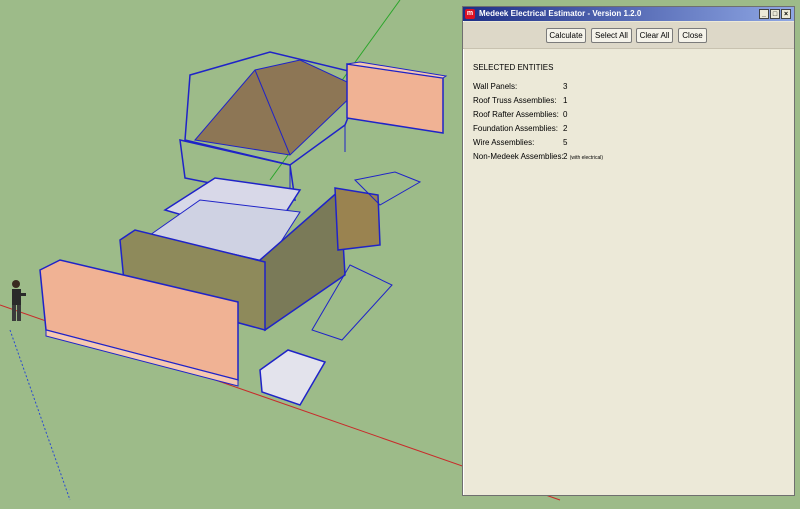 Image resolution: width=800 pixels, height=509 pixels. What do you see at coordinates (565, 114) in the screenshot?
I see `entity-value: 0` at bounding box center [565, 114].